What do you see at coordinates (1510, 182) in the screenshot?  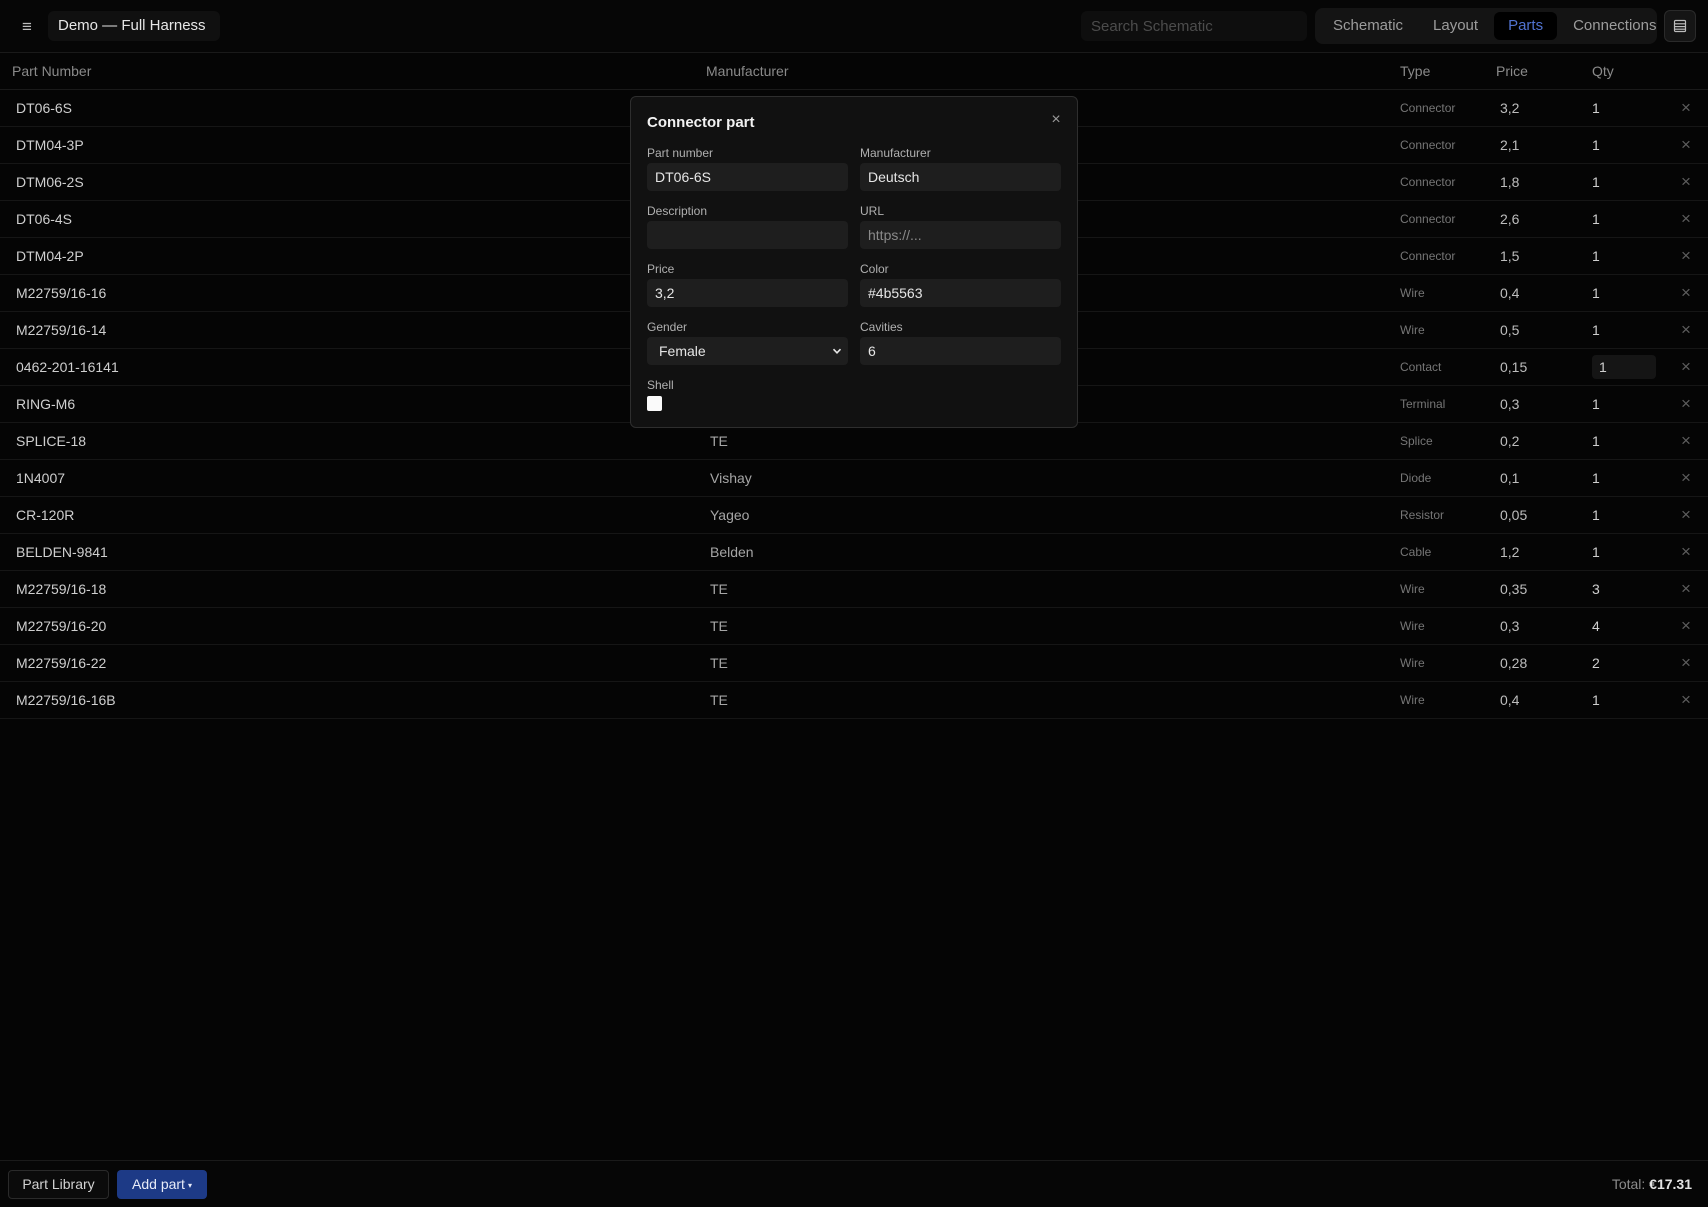 I see `price-cell: 1,8` at bounding box center [1510, 182].